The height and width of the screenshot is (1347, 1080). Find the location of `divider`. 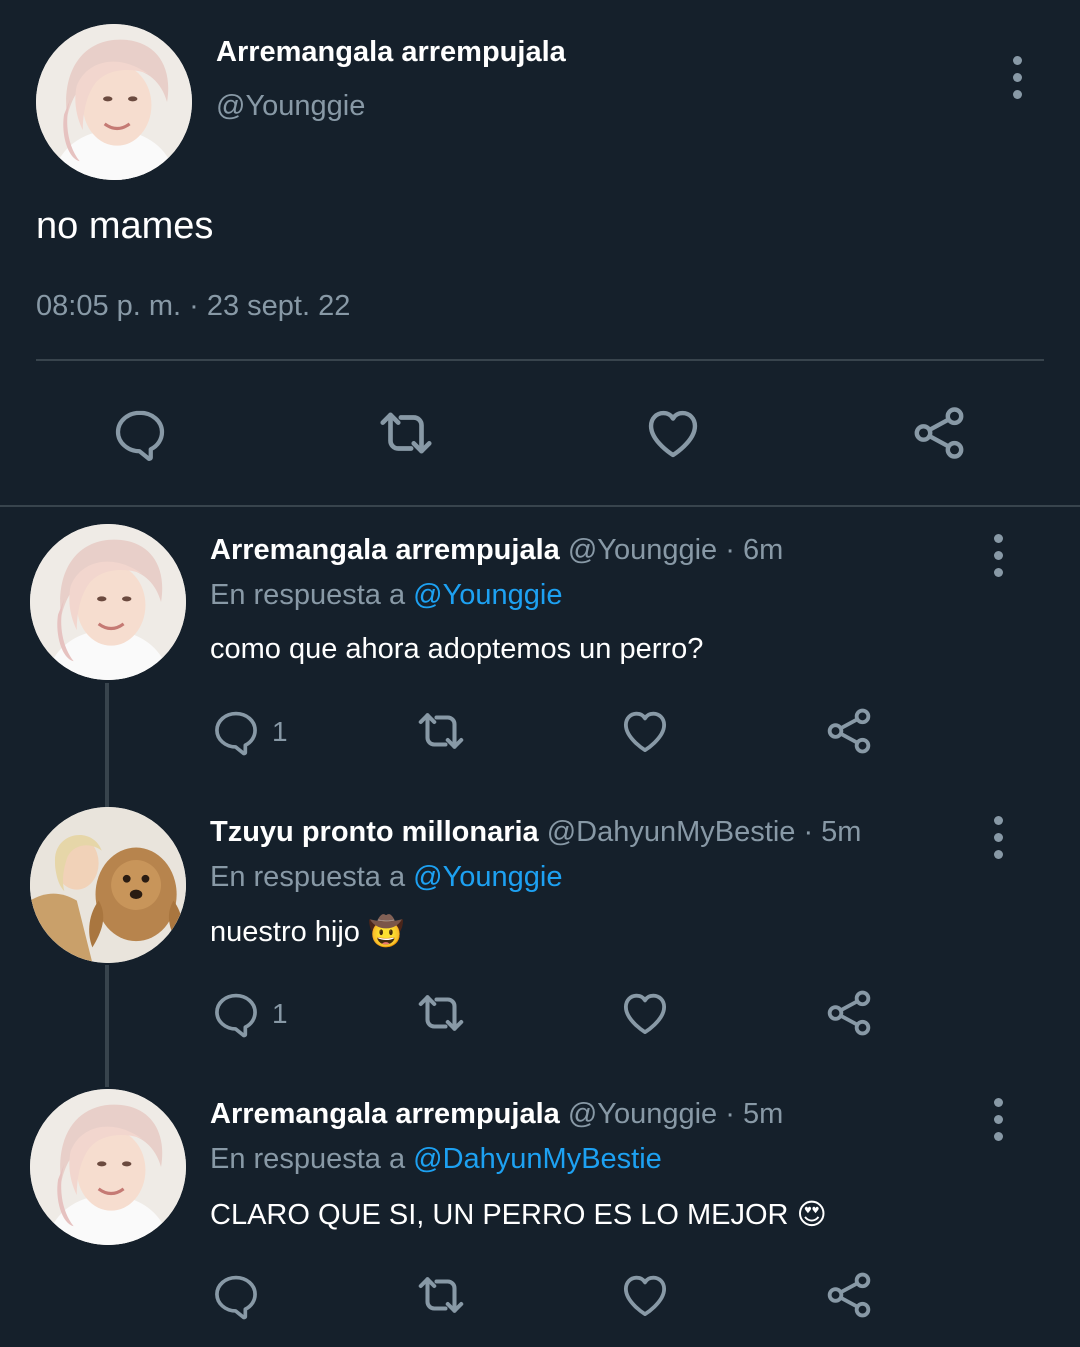

divider is located at coordinates (540, 360).